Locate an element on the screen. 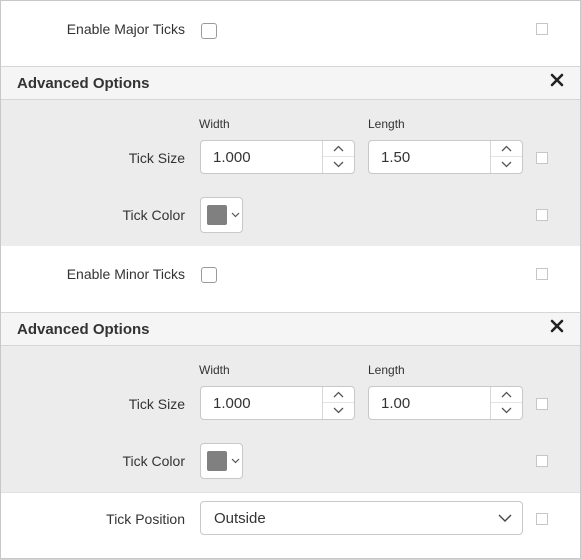  minor-tick-color-picker is located at coordinates (221, 461).